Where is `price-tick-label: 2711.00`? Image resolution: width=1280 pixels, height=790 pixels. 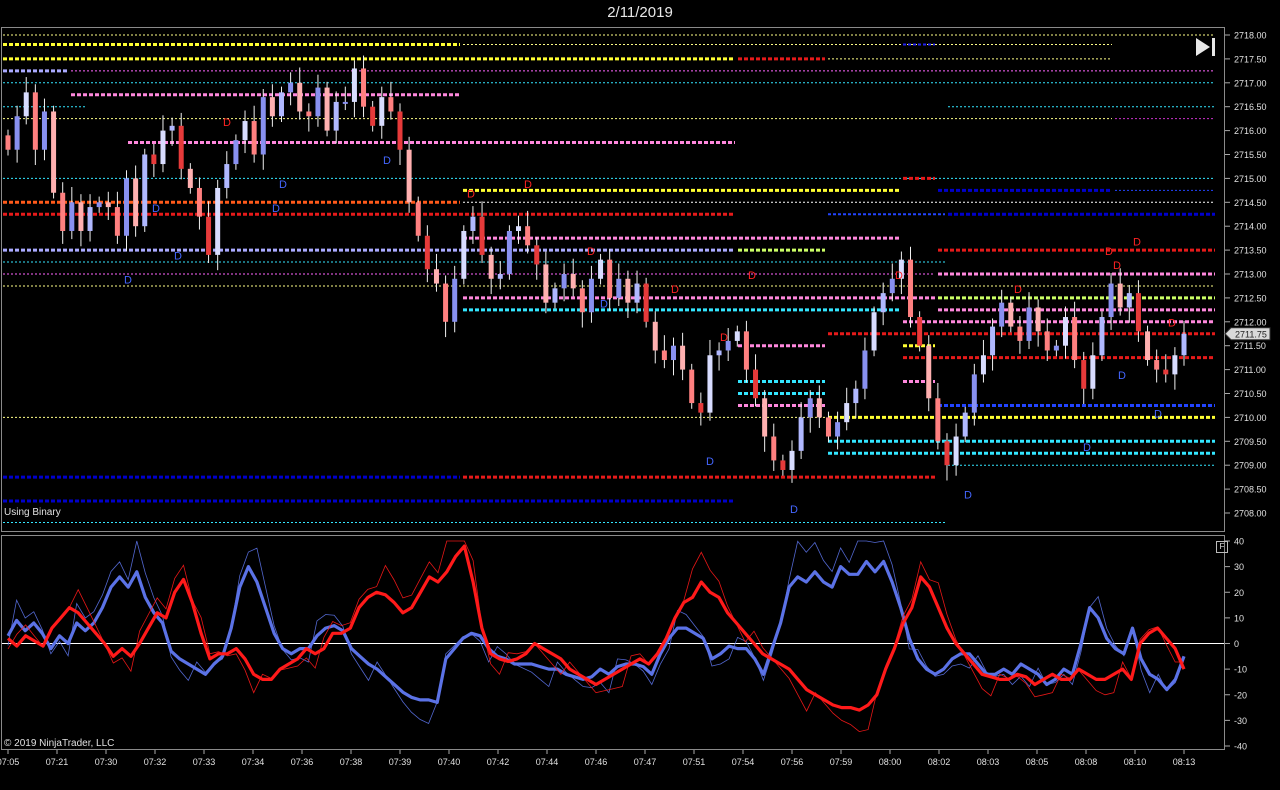 price-tick-label: 2711.00 is located at coordinates (1250, 370).